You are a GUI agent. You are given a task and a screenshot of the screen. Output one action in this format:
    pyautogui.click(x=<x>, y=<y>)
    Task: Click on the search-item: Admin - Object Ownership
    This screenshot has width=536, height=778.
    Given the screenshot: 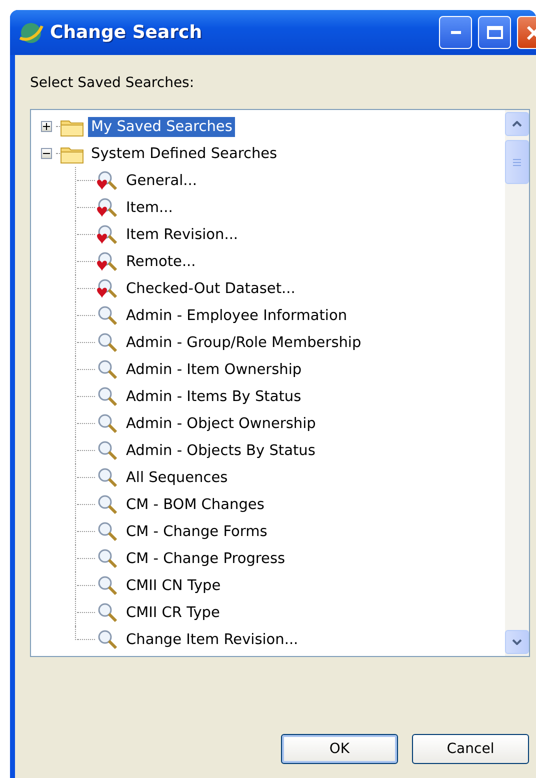 What is the action you would take?
    pyautogui.click(x=221, y=424)
    